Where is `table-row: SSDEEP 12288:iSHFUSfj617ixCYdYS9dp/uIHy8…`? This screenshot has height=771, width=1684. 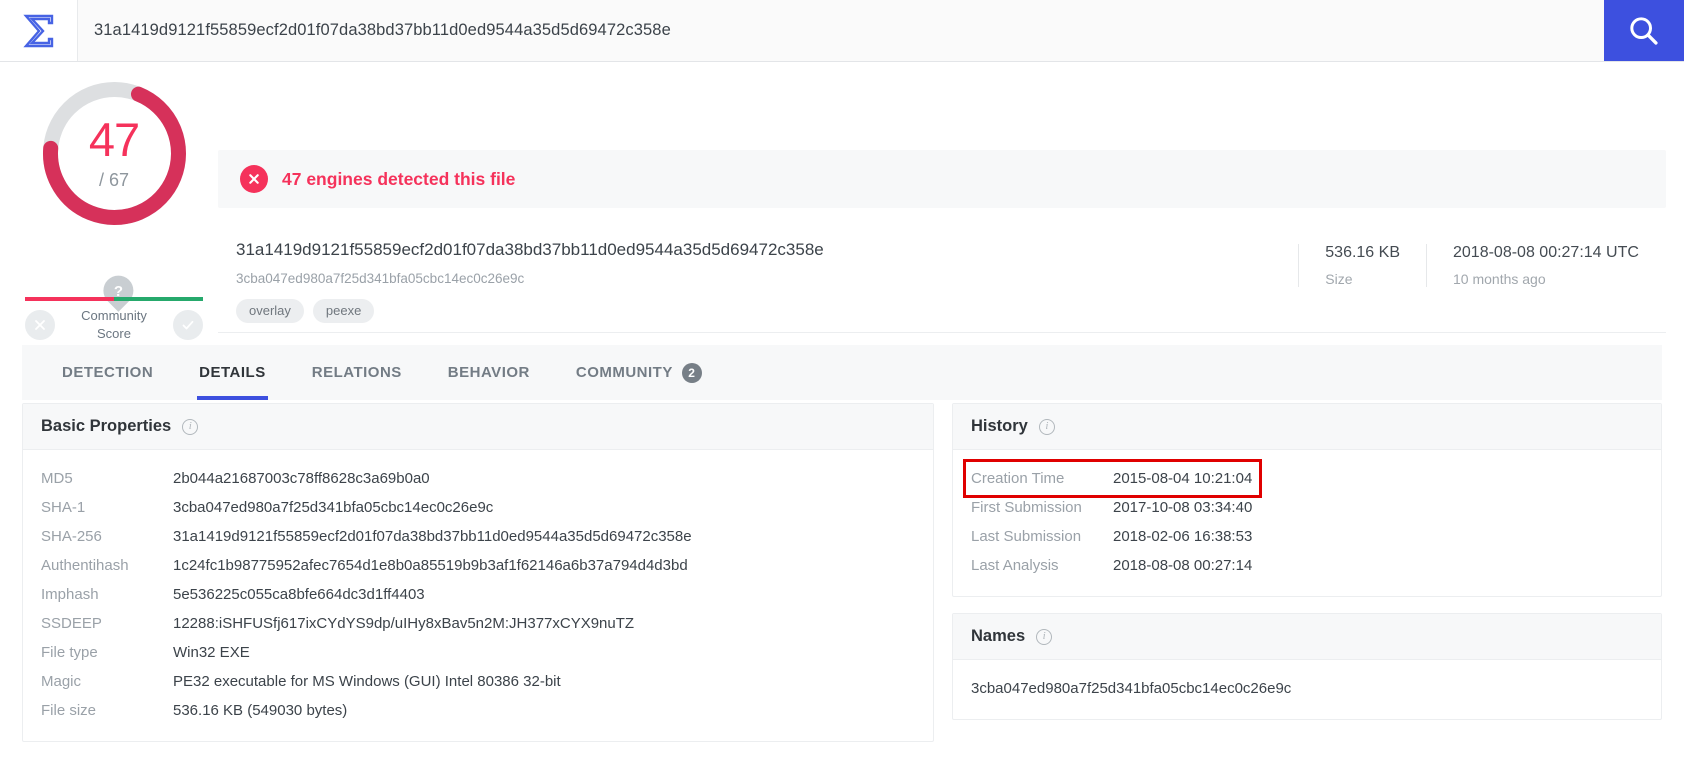 table-row: SSDEEP 12288:iSHFUSfj617ixCYdYS9dp/uIHy8… is located at coordinates (478, 623).